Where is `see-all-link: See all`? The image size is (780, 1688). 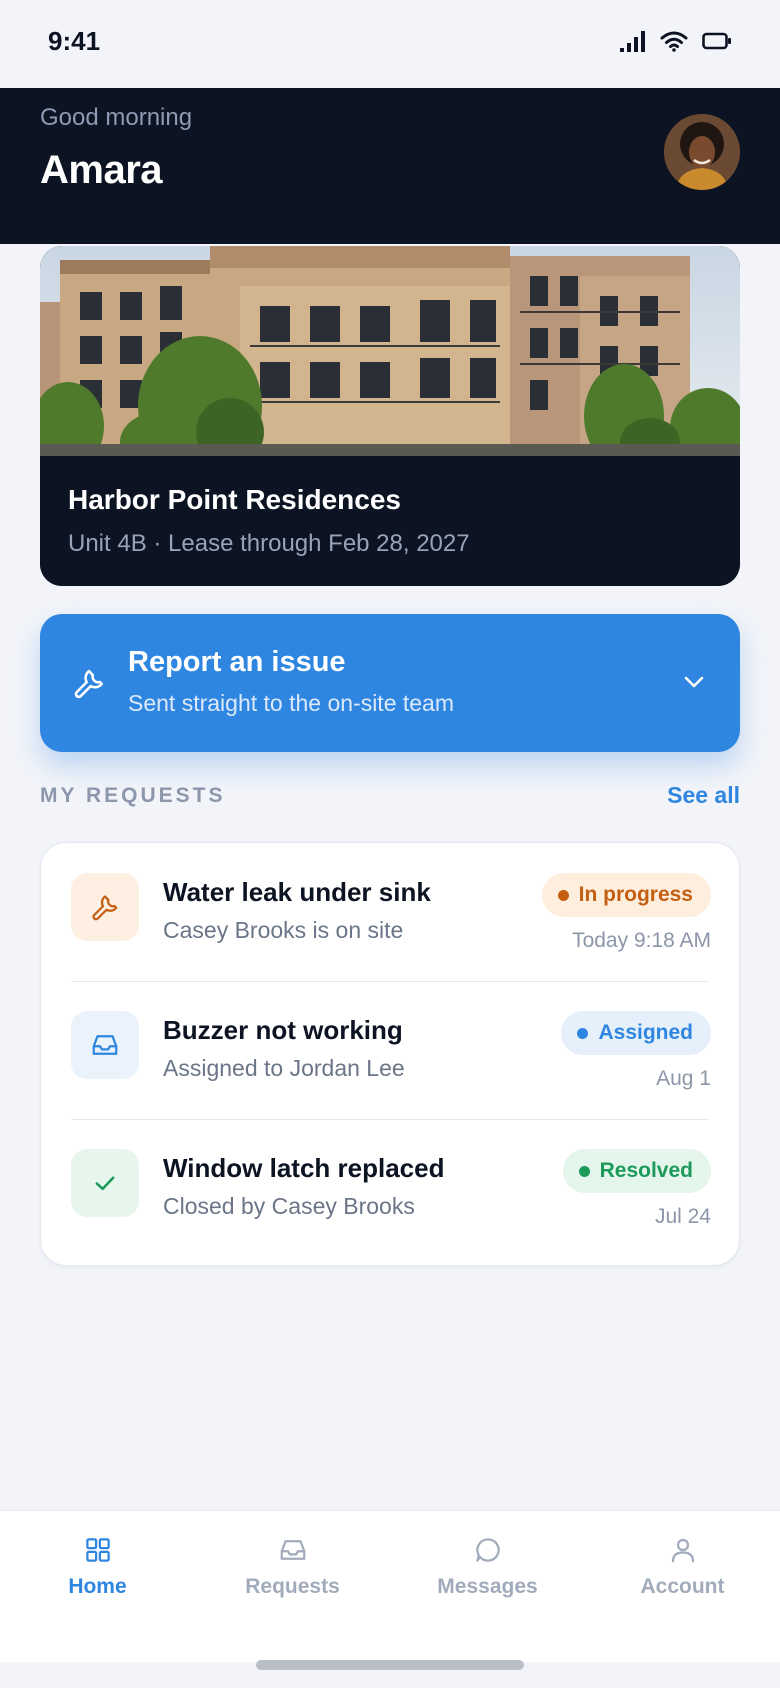
see-all-link: See all is located at coordinates (703, 795).